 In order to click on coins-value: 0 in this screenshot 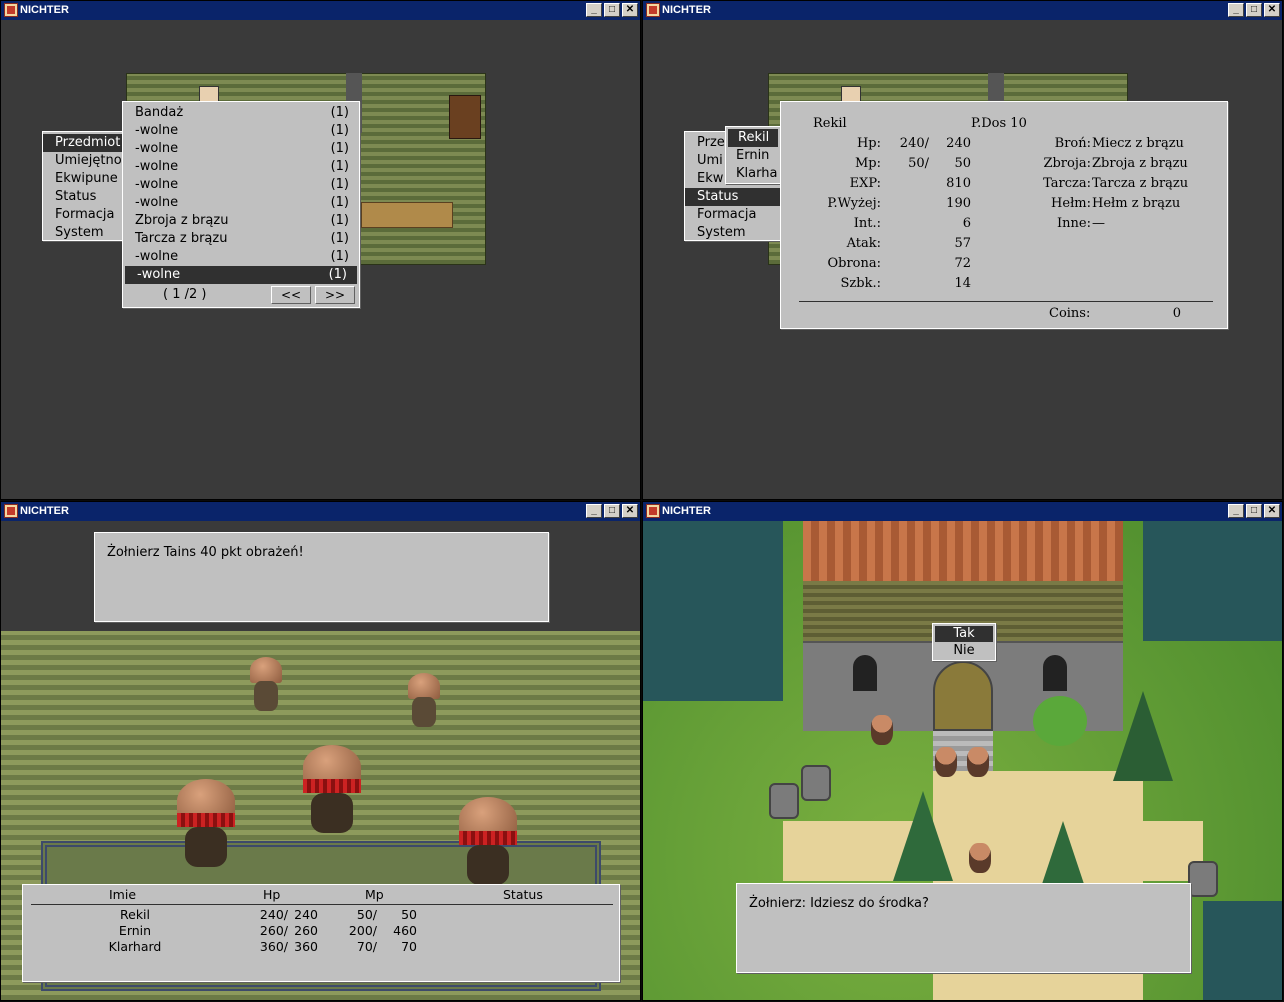, I will do `click(1176, 313)`.